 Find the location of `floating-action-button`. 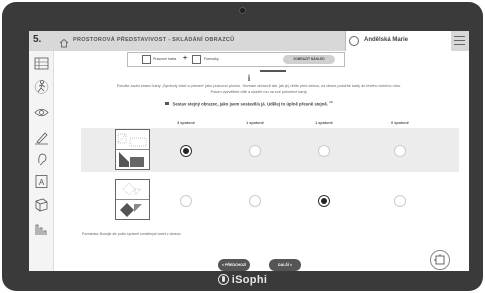

floating-action-button is located at coordinates (440, 260).